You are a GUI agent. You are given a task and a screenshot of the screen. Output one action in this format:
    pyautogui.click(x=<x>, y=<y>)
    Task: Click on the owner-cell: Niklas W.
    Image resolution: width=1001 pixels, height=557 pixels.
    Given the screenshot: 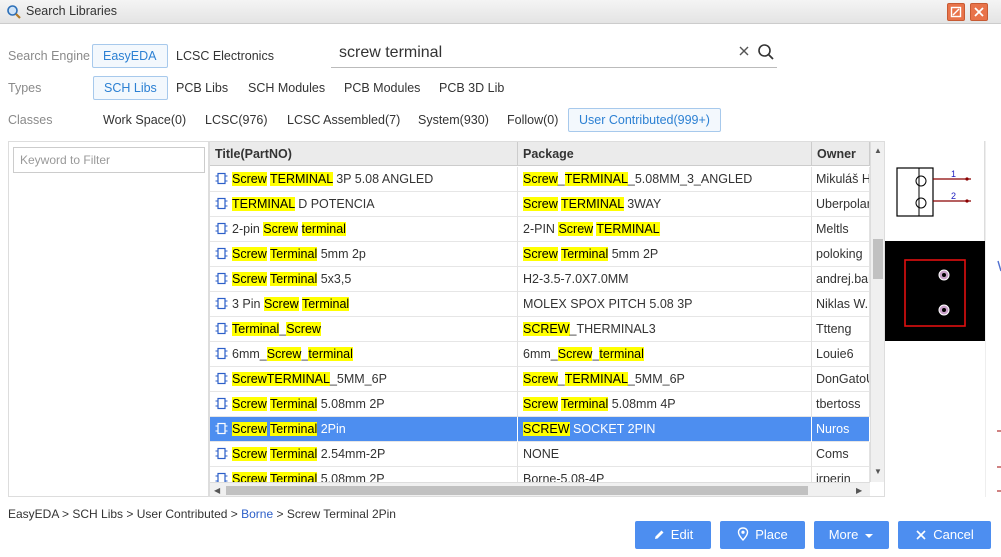 What is the action you would take?
    pyautogui.click(x=841, y=304)
    